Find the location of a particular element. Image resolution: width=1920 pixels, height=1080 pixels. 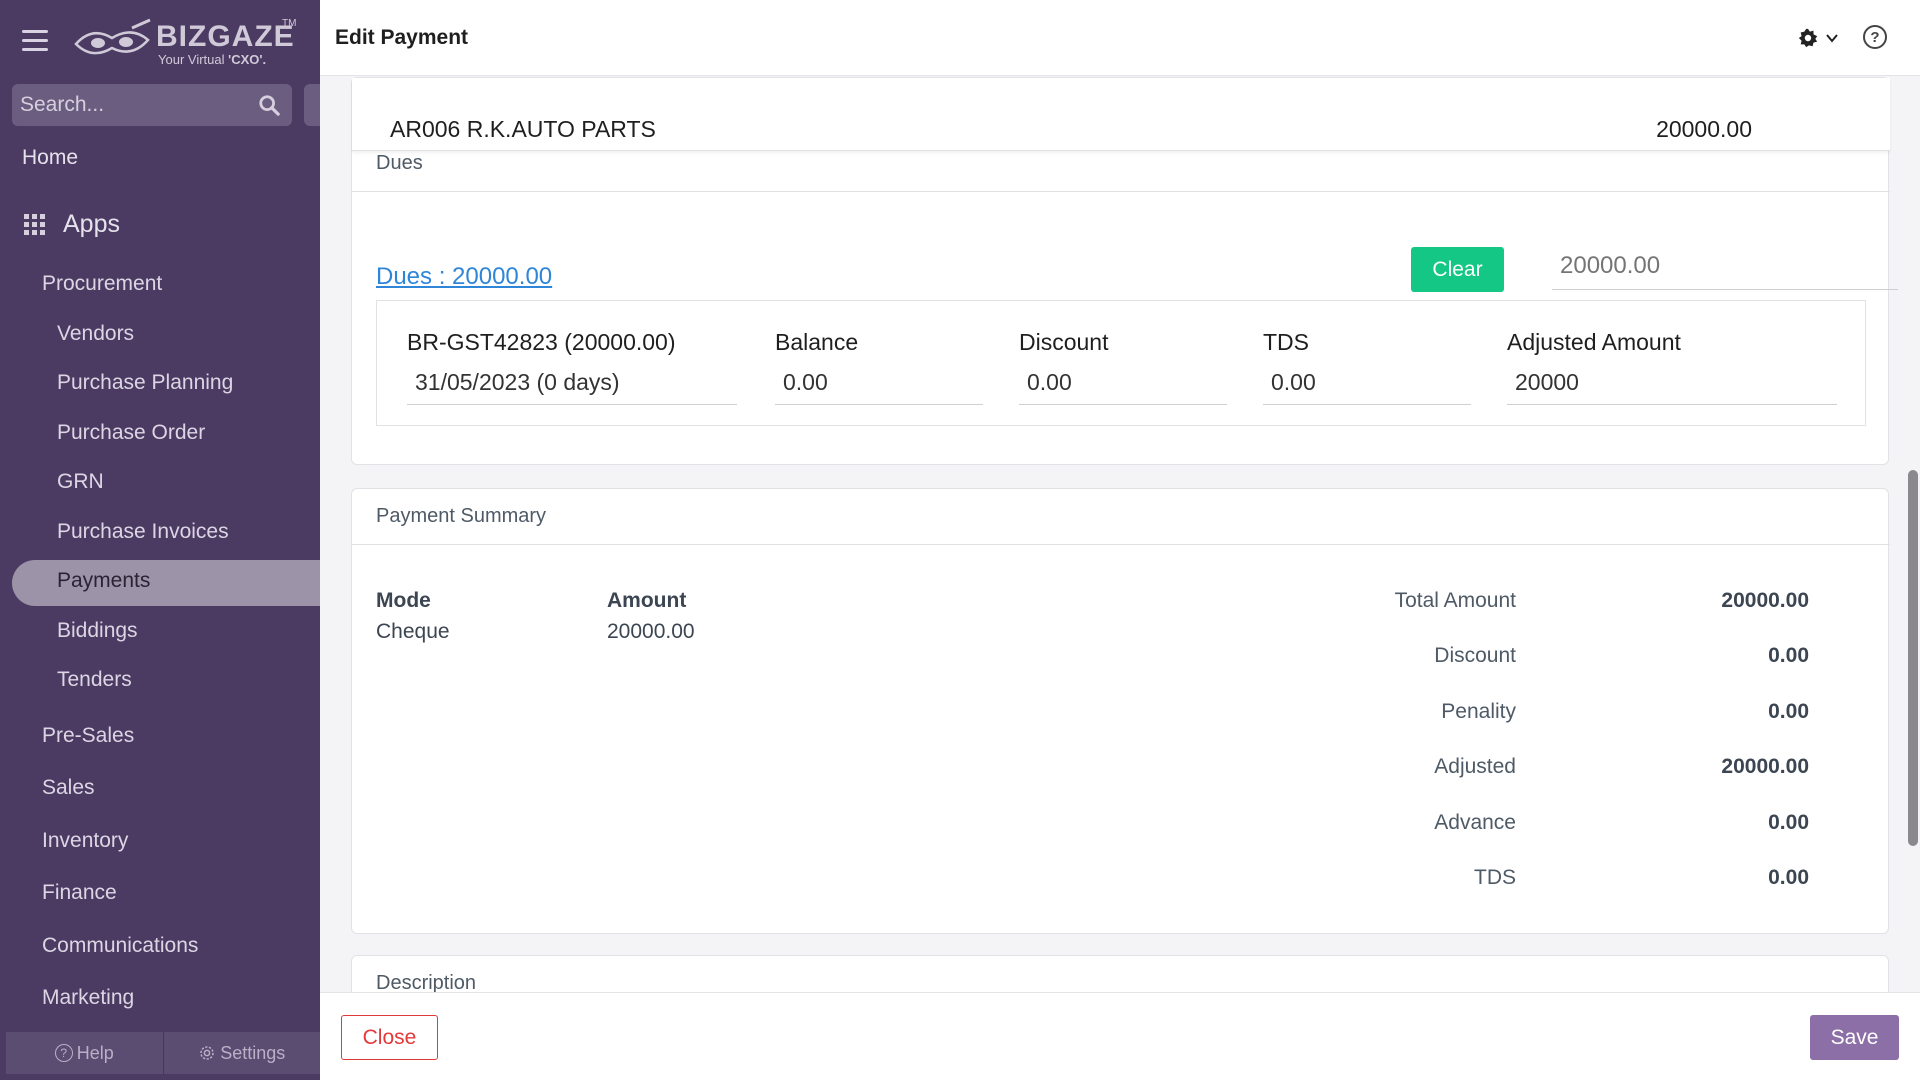

panel-footer: Close Save is located at coordinates (1120, 1036).